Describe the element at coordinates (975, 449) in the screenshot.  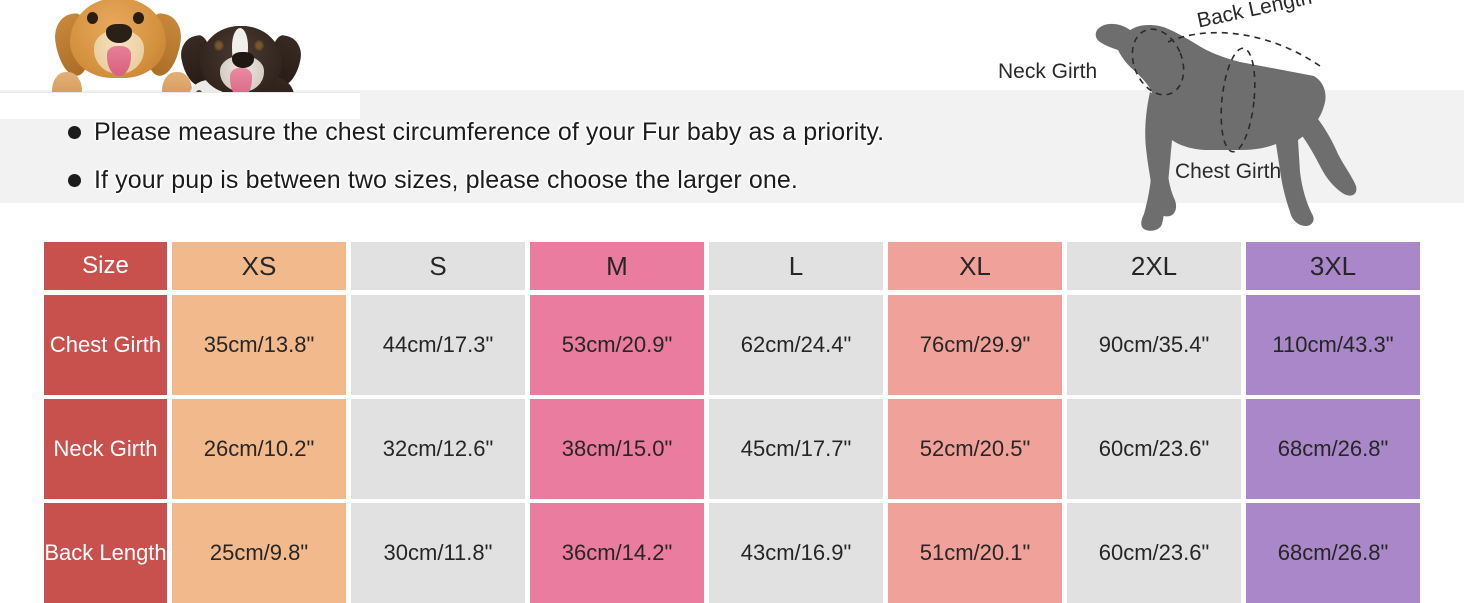
I see `cell-neck-xl: 52cm/20.5"` at that location.